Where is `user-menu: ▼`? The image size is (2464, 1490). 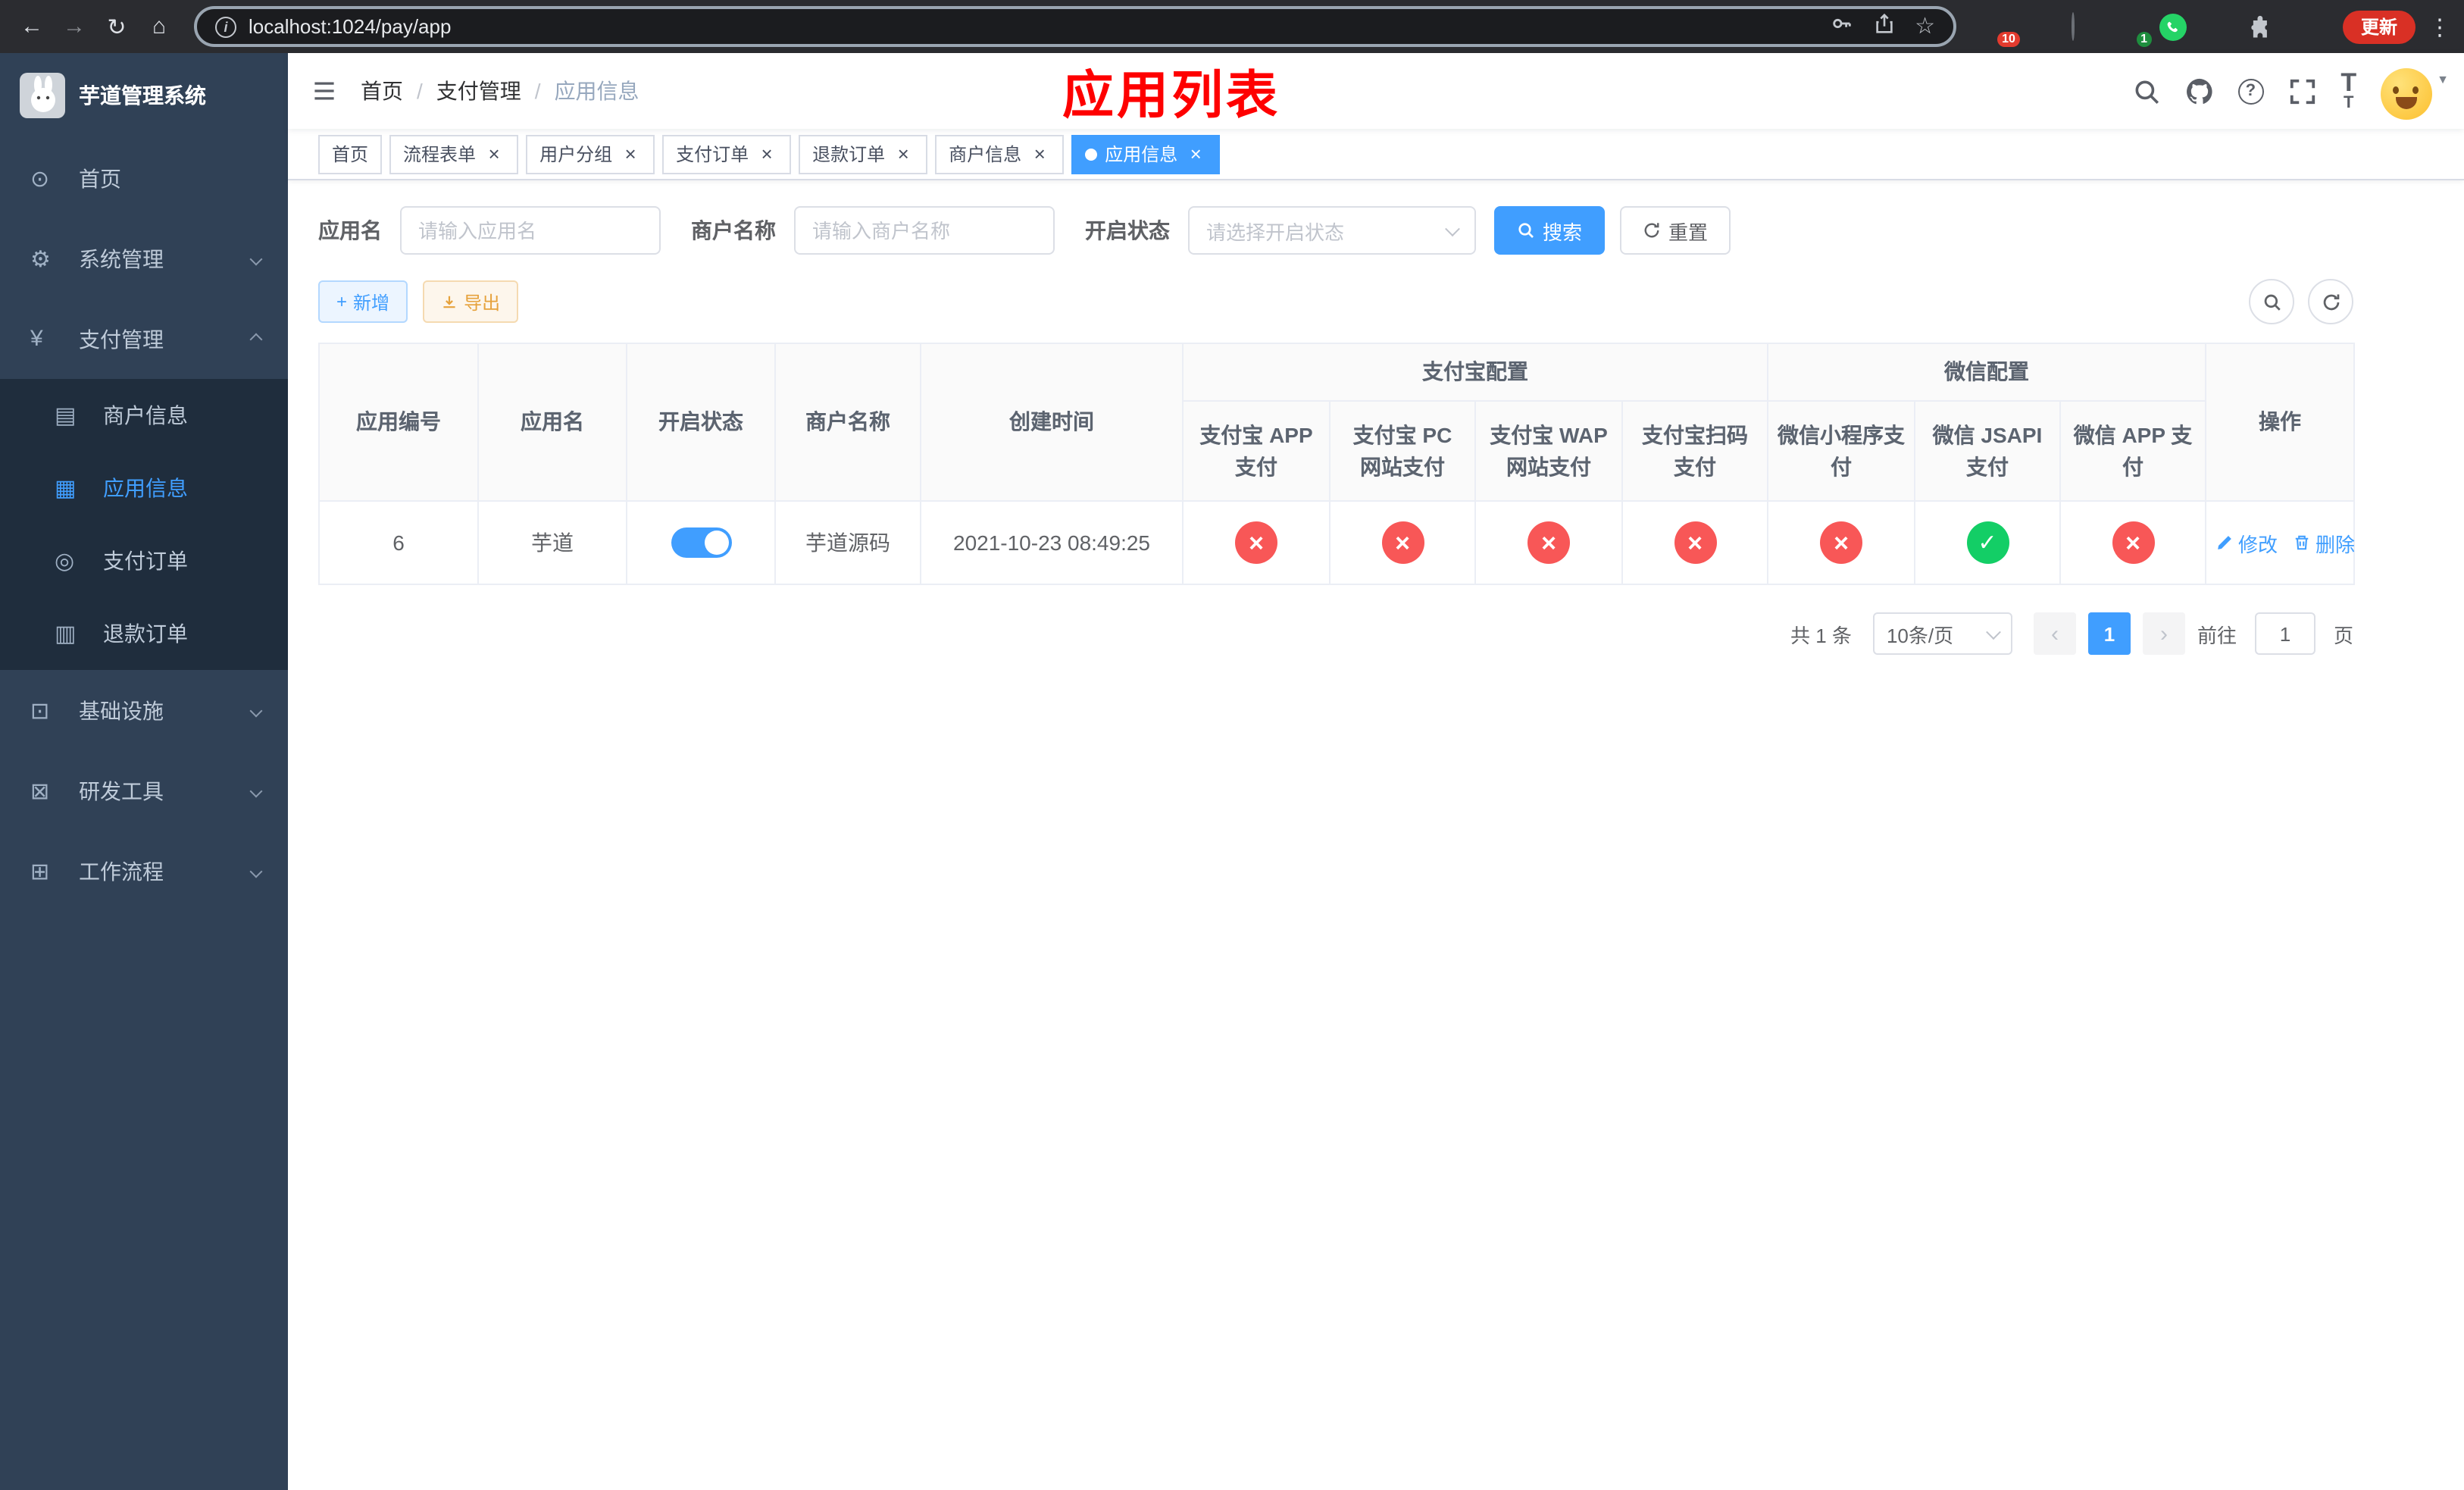
user-menu: ▼ is located at coordinates (2415, 91).